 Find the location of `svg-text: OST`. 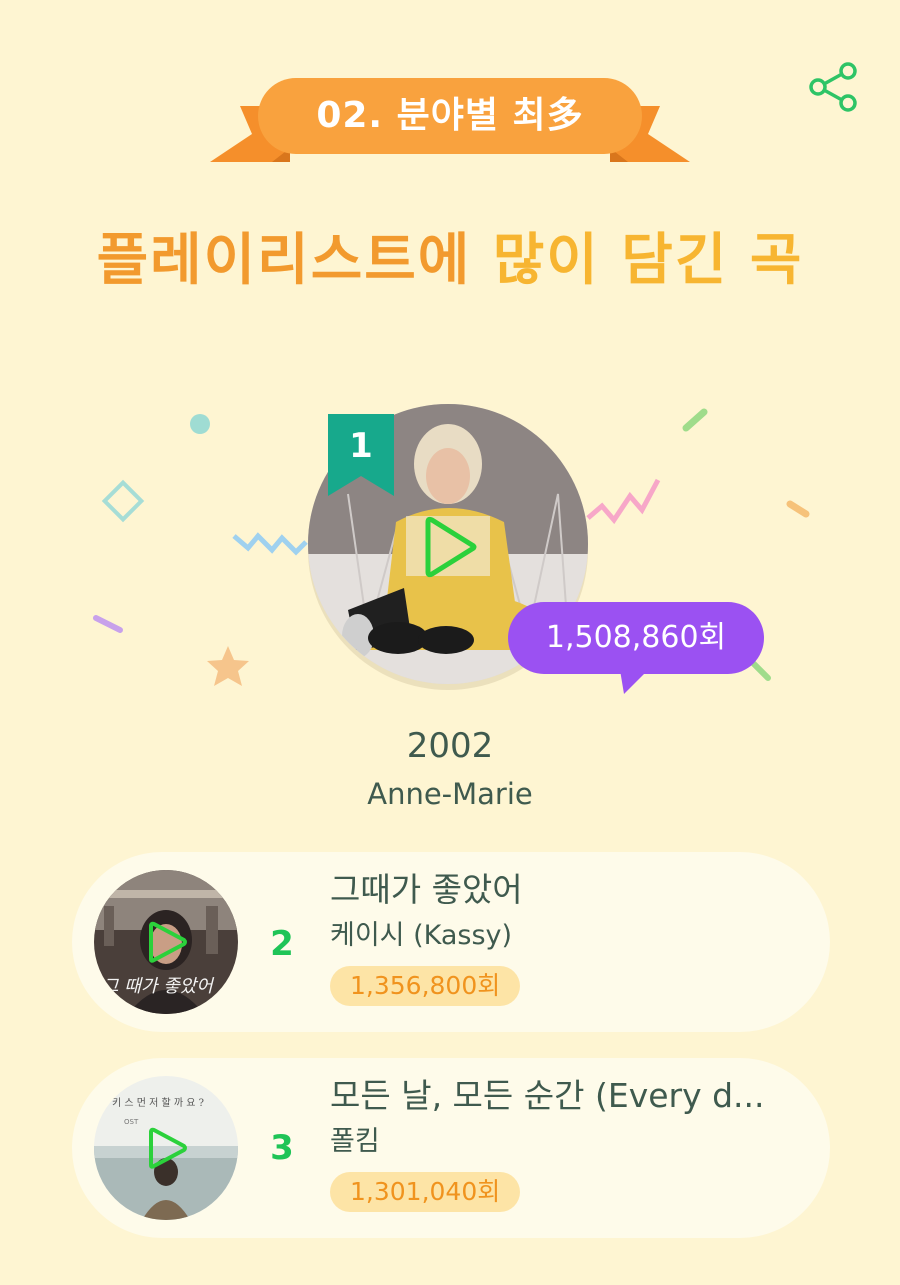

svg-text: OST is located at coordinates (131, 1122).